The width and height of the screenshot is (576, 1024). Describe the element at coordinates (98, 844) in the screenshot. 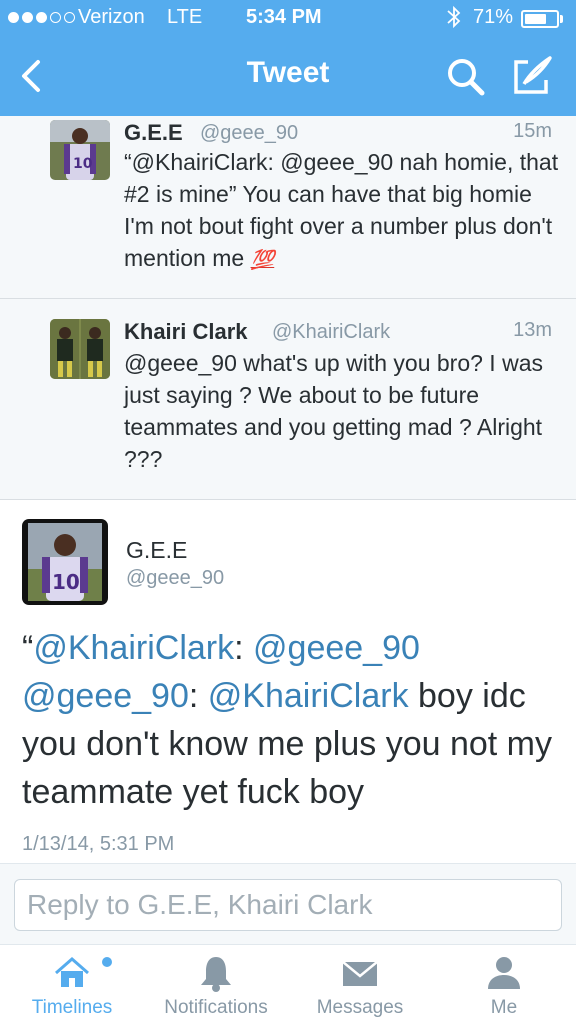

I see `tweet-timestamp: 1/13/14, 5:31 PM` at that location.